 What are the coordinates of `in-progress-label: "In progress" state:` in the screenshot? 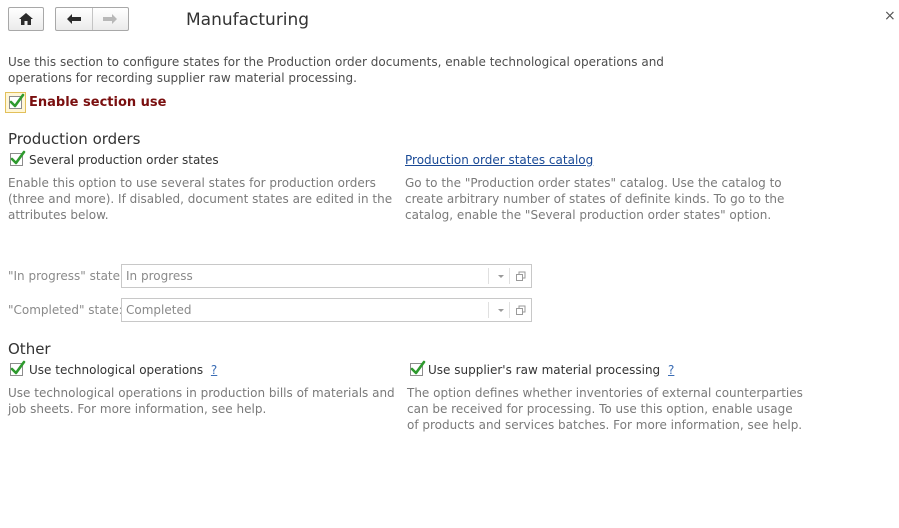 It's located at (66, 276).